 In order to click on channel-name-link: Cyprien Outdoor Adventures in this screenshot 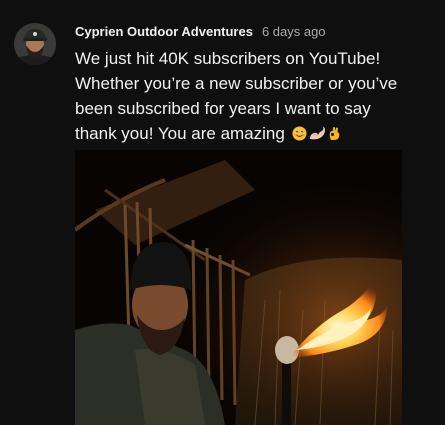, I will do `click(164, 31)`.